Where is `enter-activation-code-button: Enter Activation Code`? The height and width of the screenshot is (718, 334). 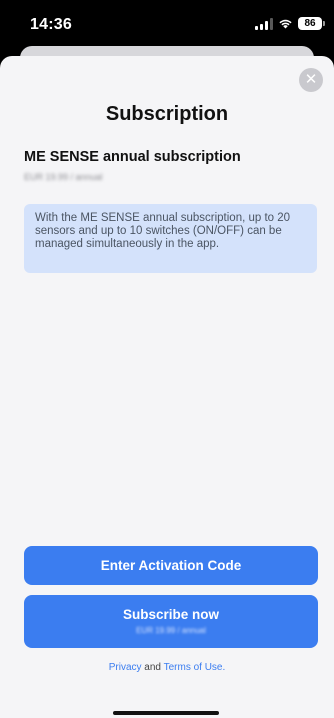
enter-activation-code-button: Enter Activation Code is located at coordinates (171, 565).